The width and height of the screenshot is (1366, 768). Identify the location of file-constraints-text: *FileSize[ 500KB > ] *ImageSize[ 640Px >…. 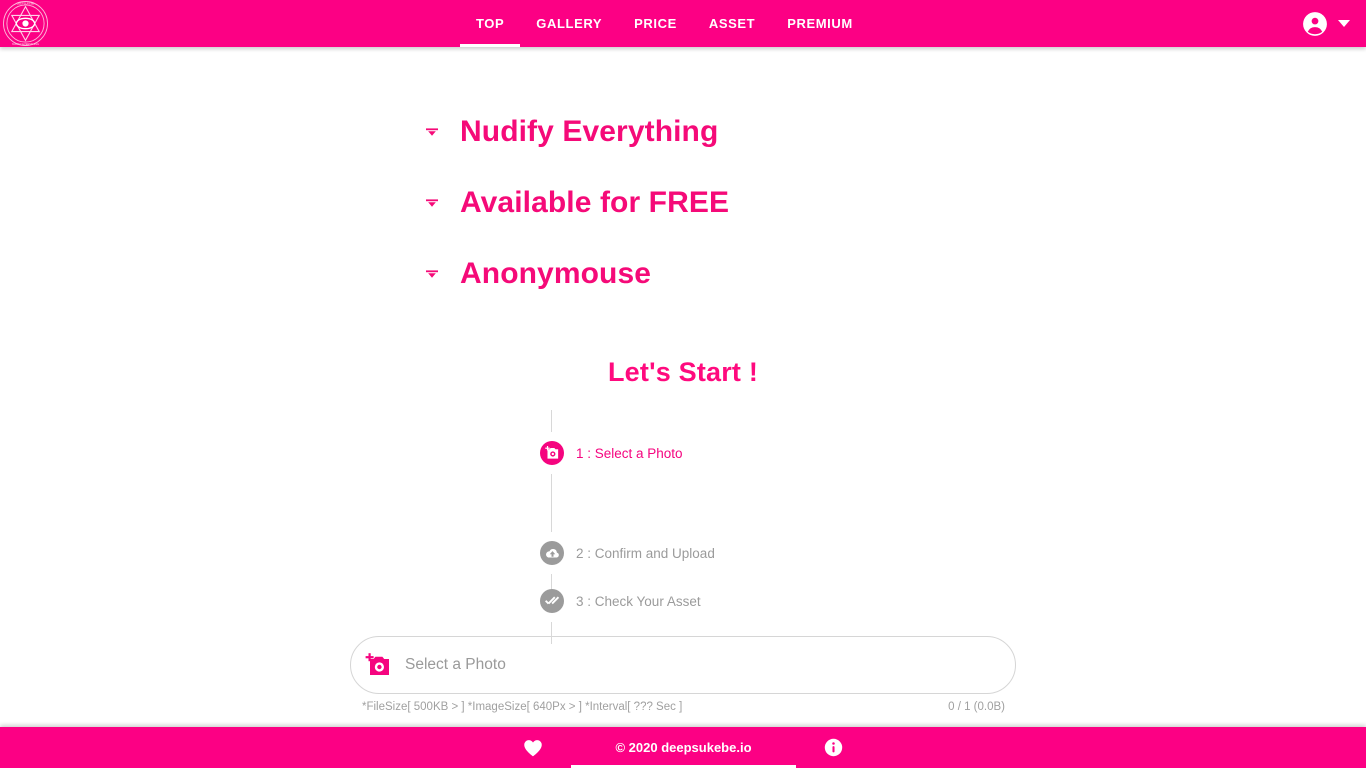
(522, 707).